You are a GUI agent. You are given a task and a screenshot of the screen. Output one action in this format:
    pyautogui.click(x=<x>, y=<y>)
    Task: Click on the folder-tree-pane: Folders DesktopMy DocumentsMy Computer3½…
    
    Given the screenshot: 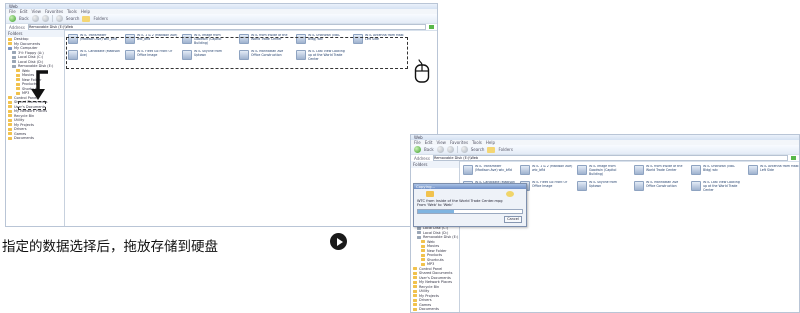 What is the action you would take?
    pyautogui.click(x=35, y=128)
    